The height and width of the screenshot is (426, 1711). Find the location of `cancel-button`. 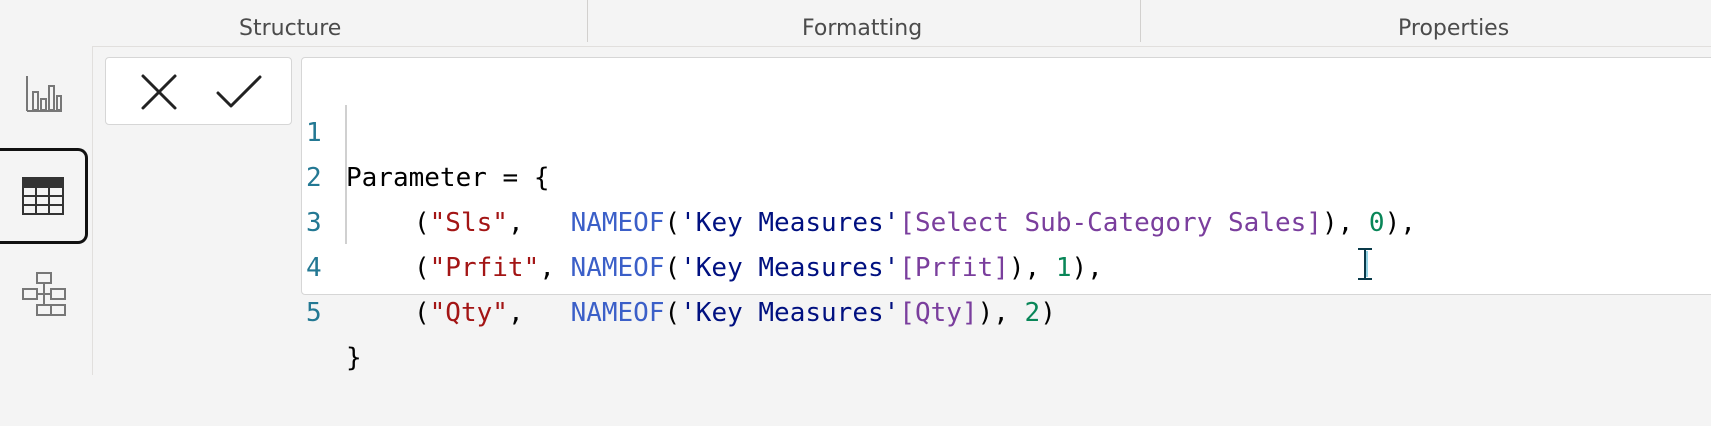

cancel-button is located at coordinates (159, 92).